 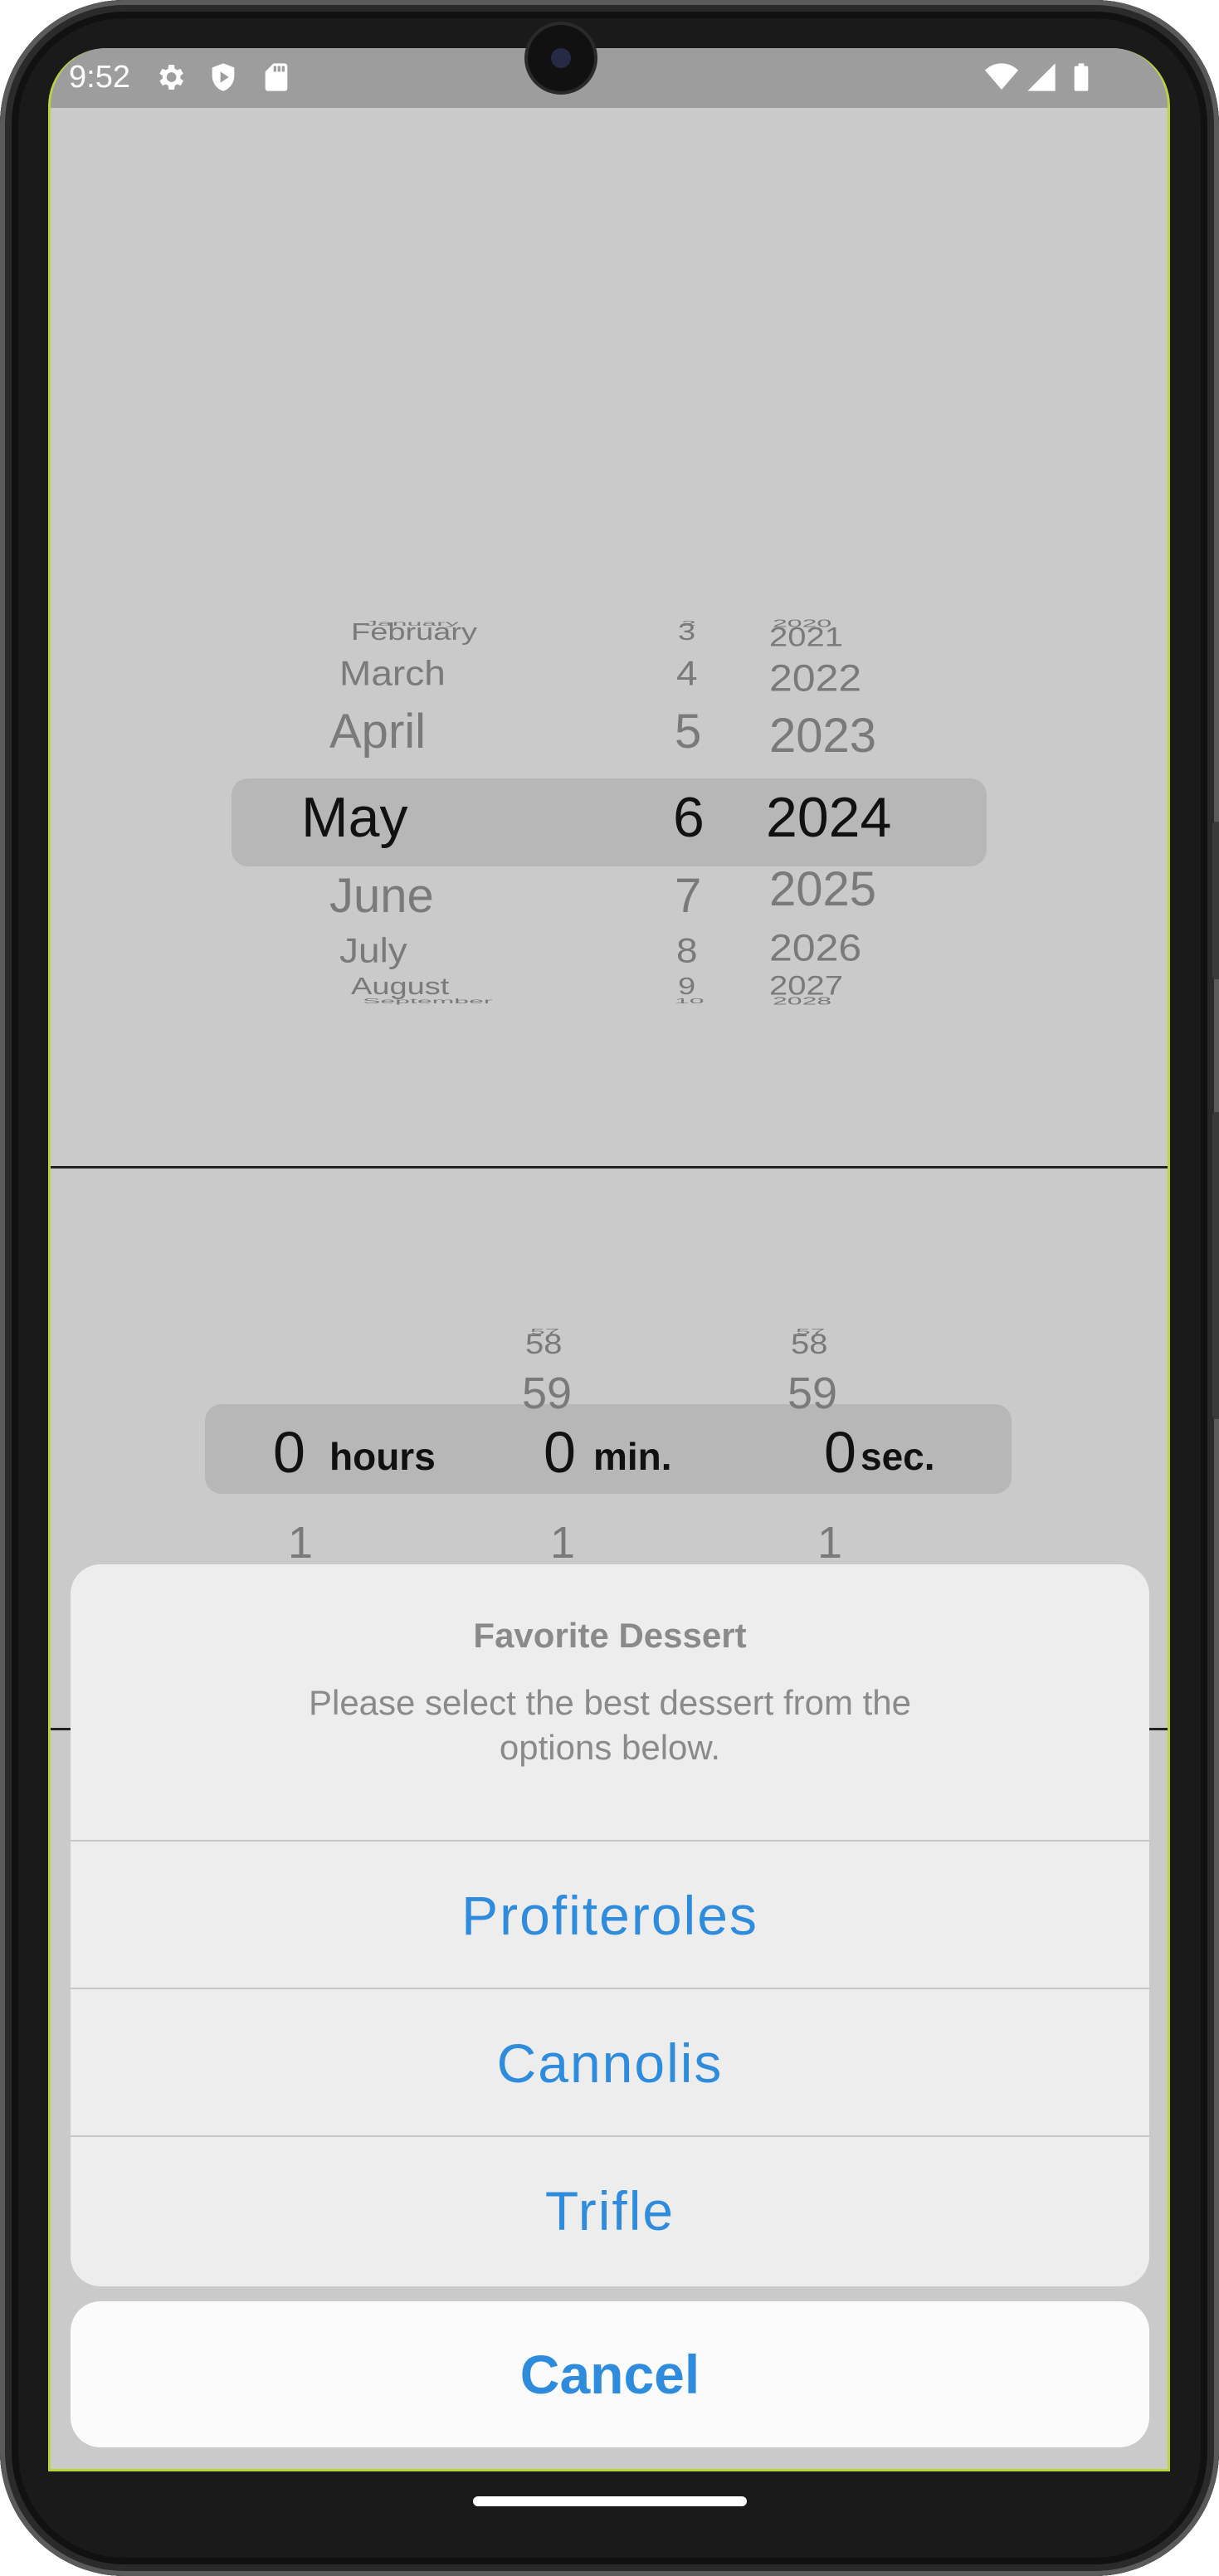 I want to click on wheel-minute: 59, so click(x=547, y=1394).